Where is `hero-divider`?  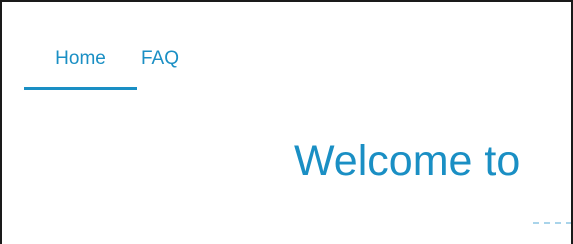
hero-divider is located at coordinates (552, 223).